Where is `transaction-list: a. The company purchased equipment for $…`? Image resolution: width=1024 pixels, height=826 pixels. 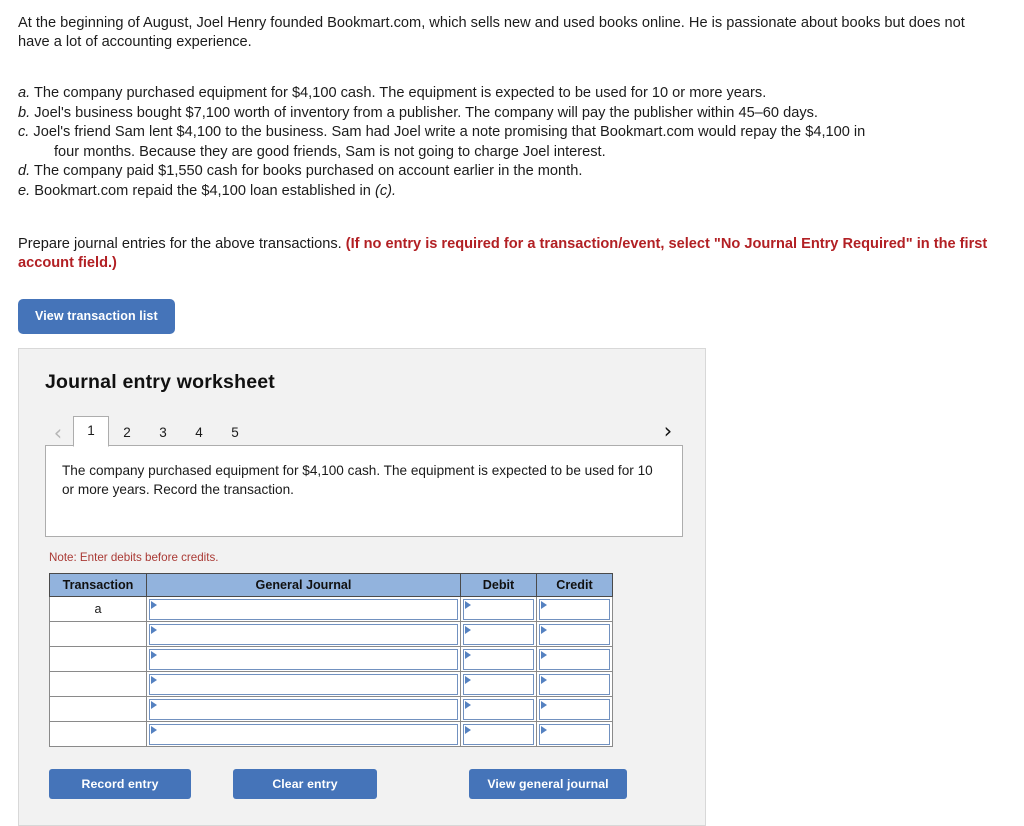
transaction-list: a. The company purchased equipment for $… is located at coordinates (512, 142).